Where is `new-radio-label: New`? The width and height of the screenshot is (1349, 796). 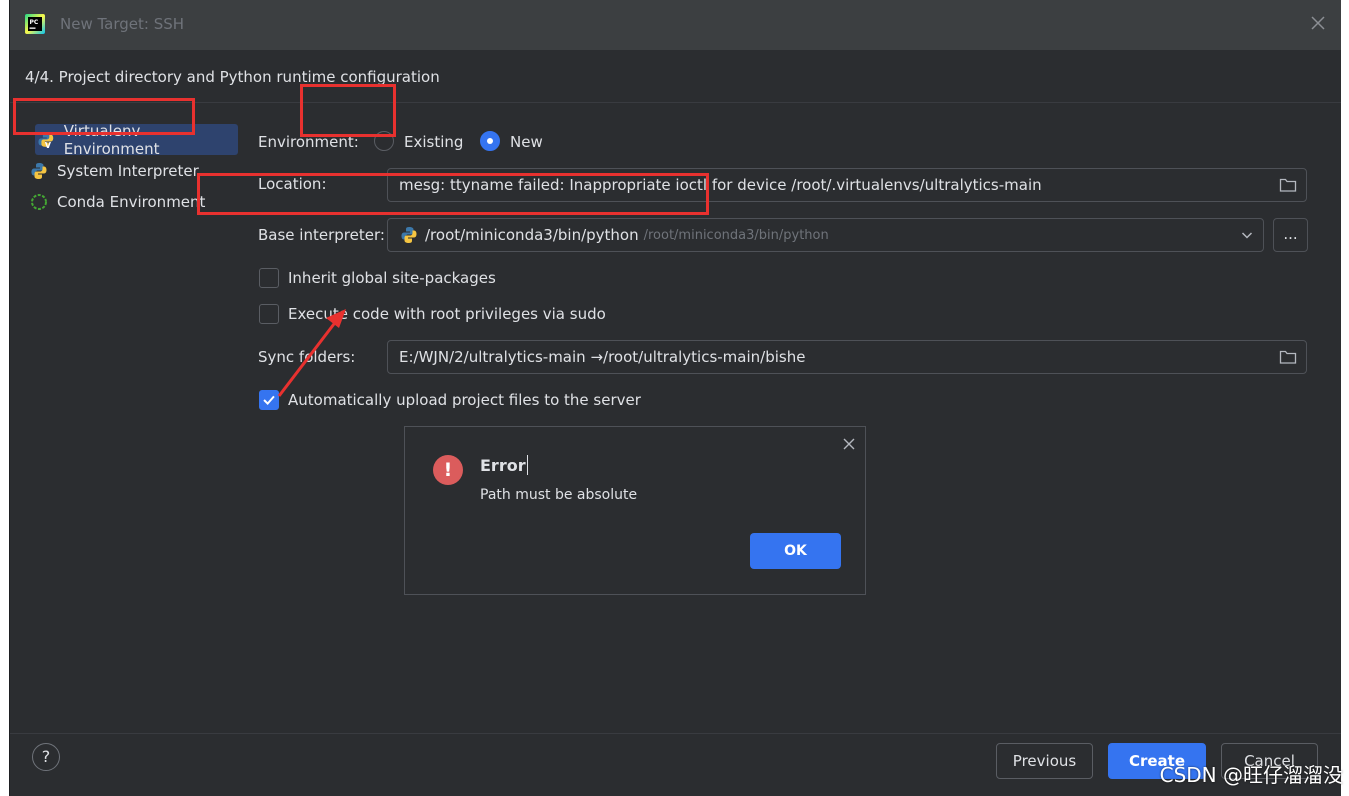 new-radio-label: New is located at coordinates (526, 142).